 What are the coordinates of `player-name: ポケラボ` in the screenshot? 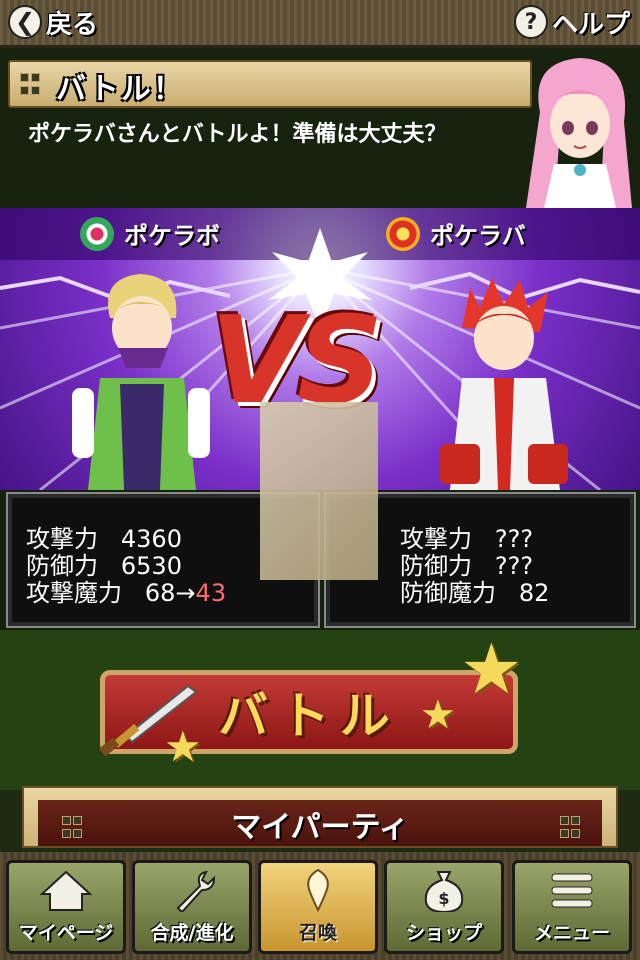 It's located at (172, 236).